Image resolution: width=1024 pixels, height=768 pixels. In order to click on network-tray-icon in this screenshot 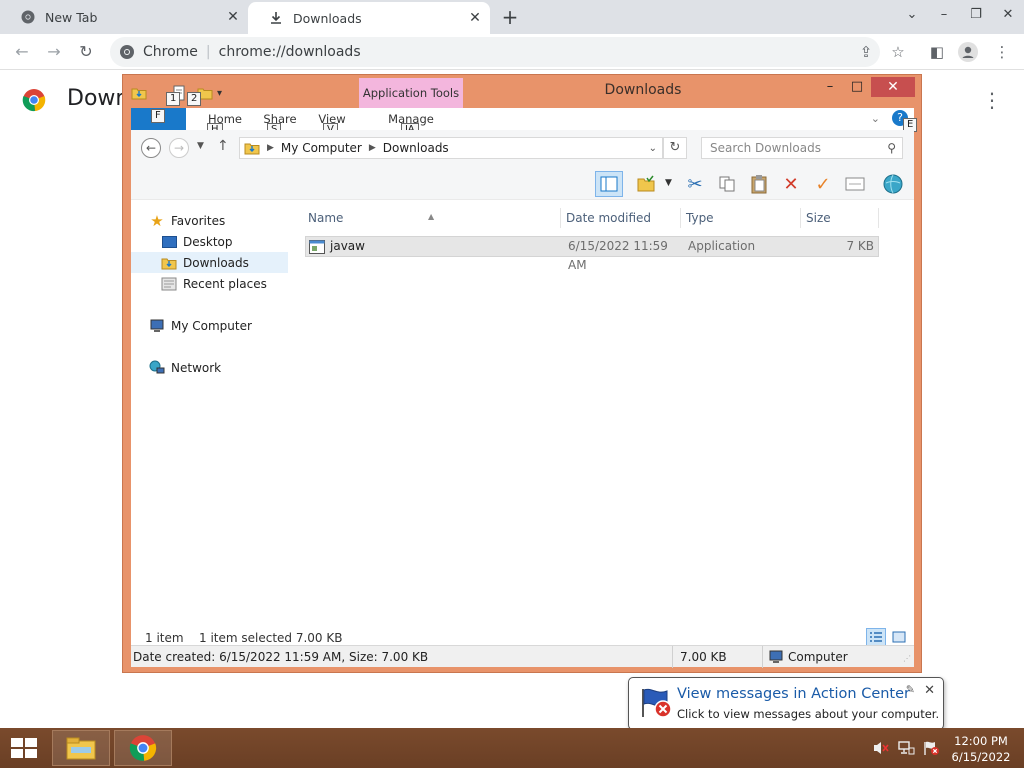, I will do `click(906, 748)`.